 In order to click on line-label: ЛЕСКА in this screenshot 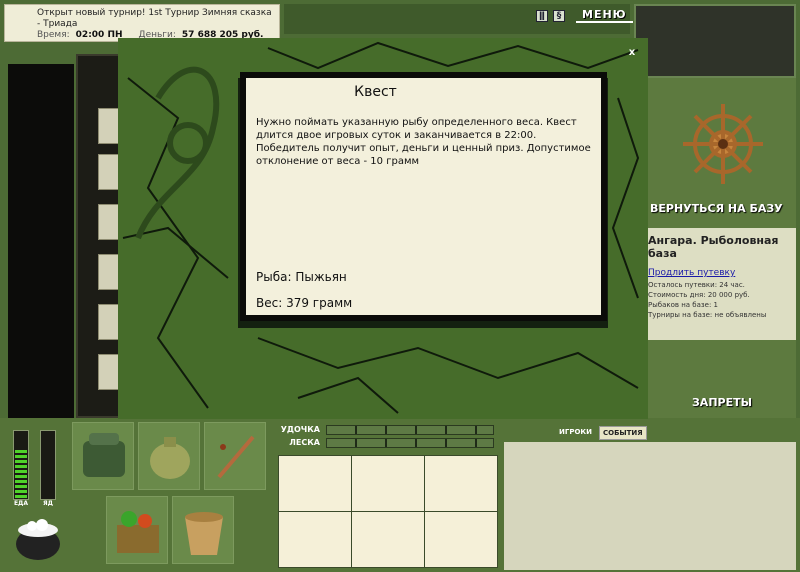, I will do `click(304, 442)`.